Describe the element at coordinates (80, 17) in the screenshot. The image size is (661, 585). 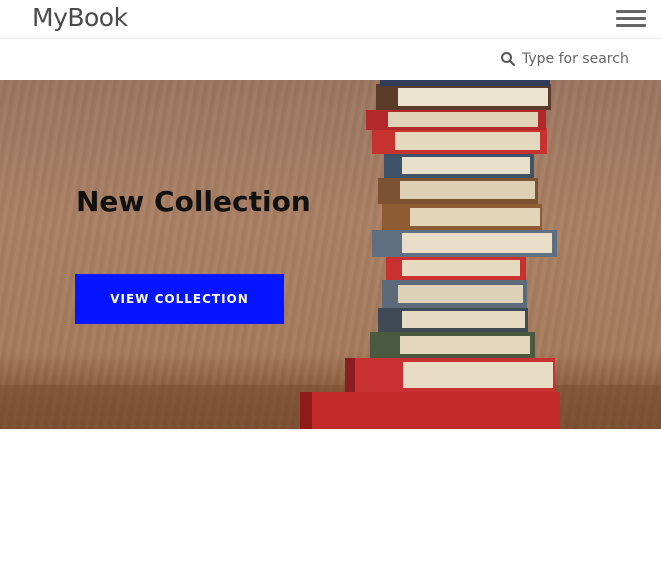
I see `brand-logo: MyBook` at that location.